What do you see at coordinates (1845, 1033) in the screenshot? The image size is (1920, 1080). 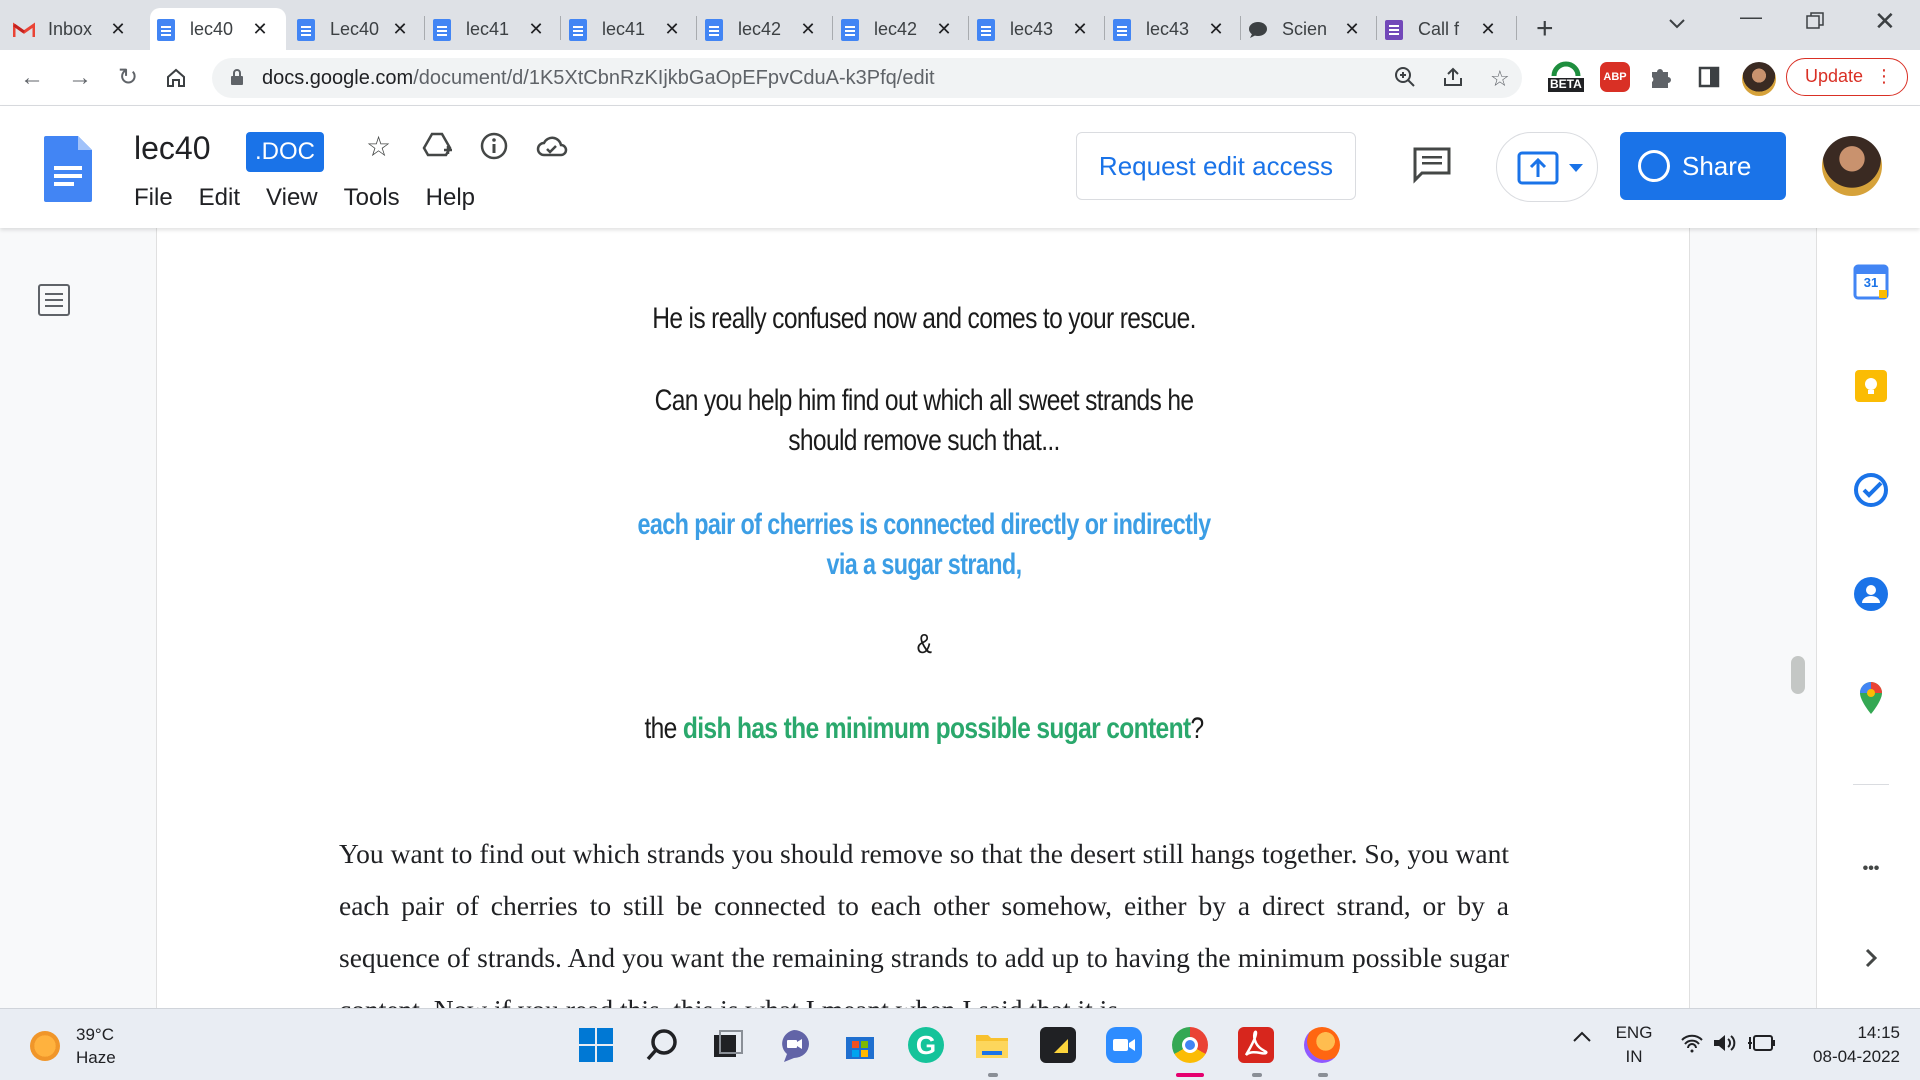 I see `clock-time: 14:15` at bounding box center [1845, 1033].